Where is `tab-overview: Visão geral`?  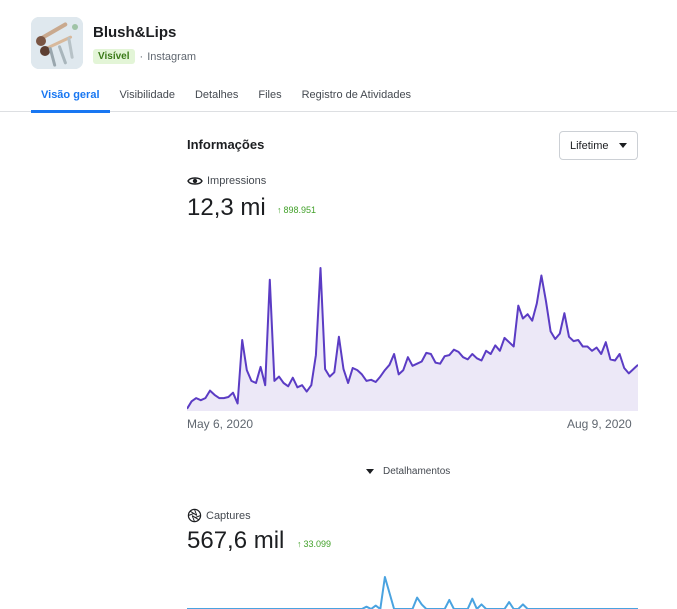 tab-overview: Visão geral is located at coordinates (70, 99).